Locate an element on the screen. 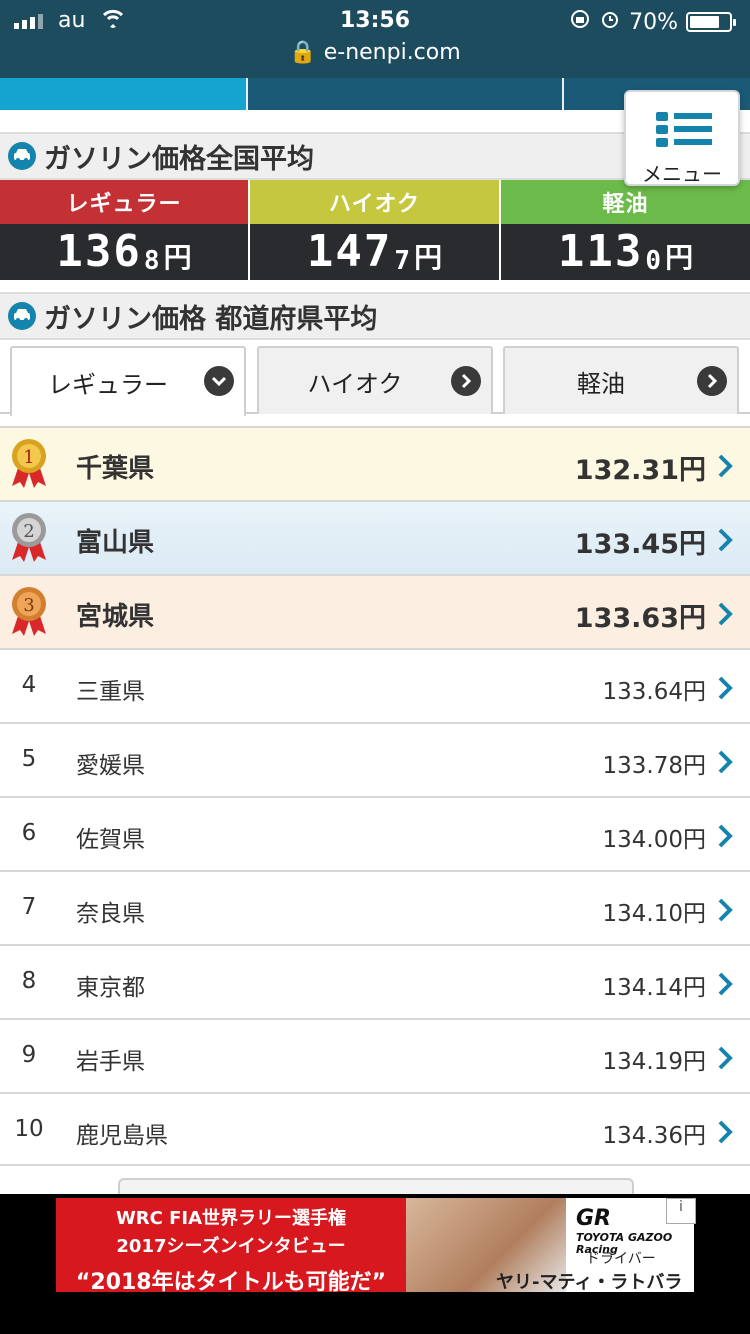  list-icon is located at coordinates (684, 129).